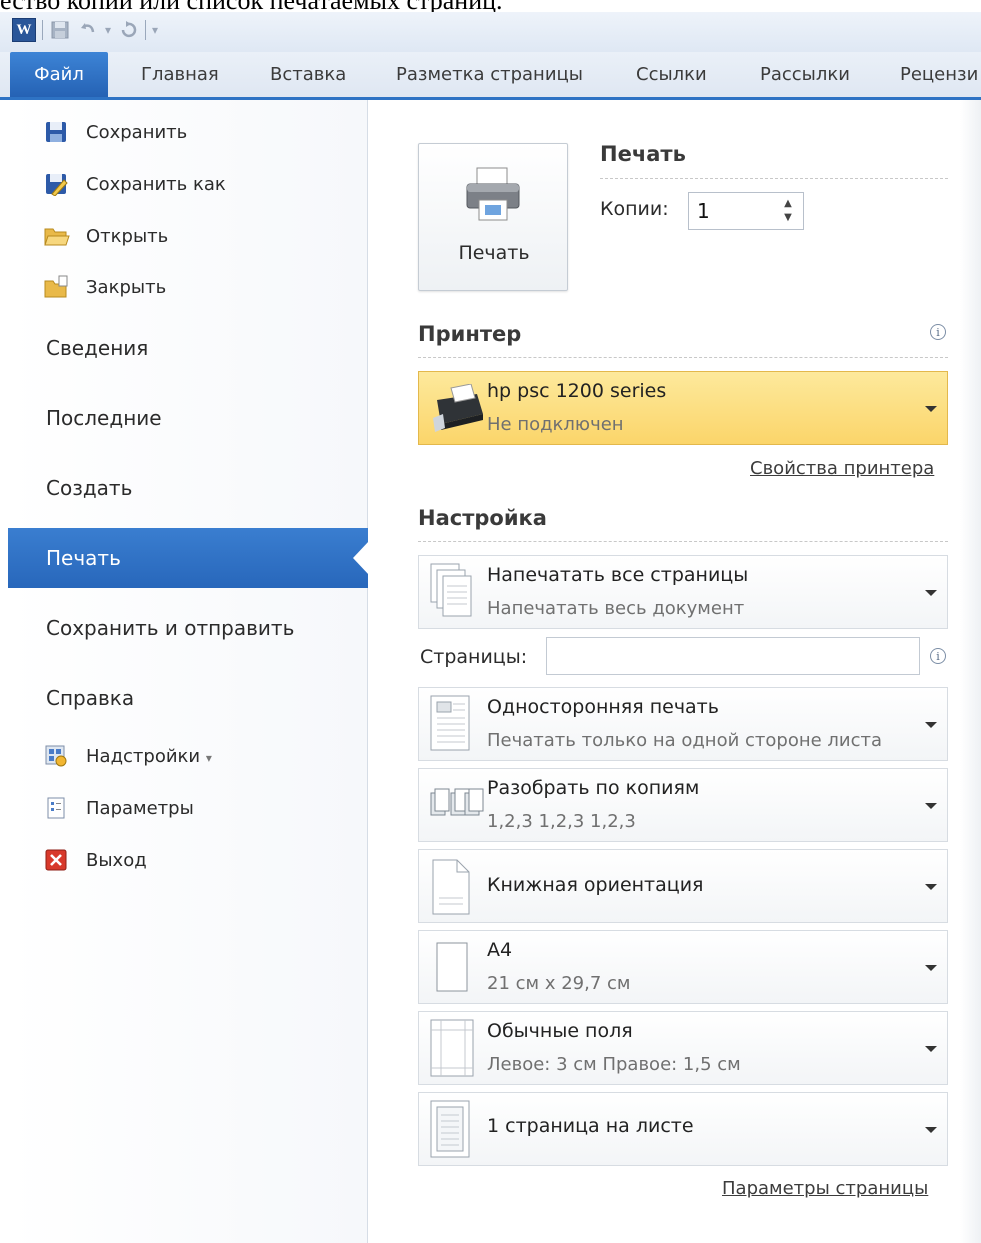 The height and width of the screenshot is (1243, 981). I want to click on menu-close: Закрыть, so click(188, 287).